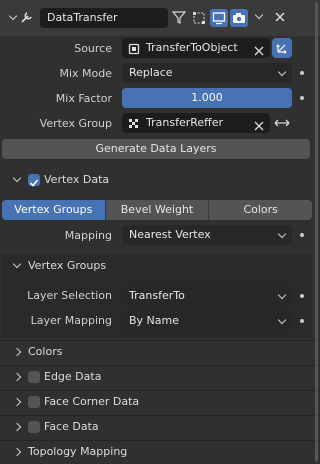 The width and height of the screenshot is (320, 464). What do you see at coordinates (34, 180) in the screenshot?
I see `vertex-data-checkbox` at bounding box center [34, 180].